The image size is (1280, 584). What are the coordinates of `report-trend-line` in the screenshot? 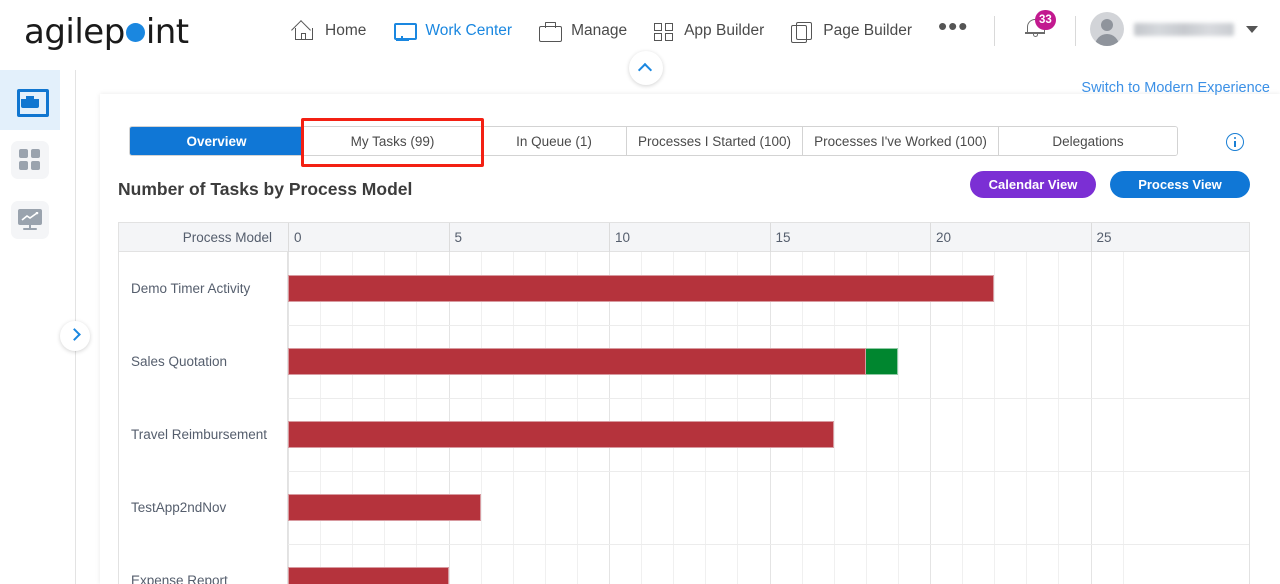 It's located at (30, 216).